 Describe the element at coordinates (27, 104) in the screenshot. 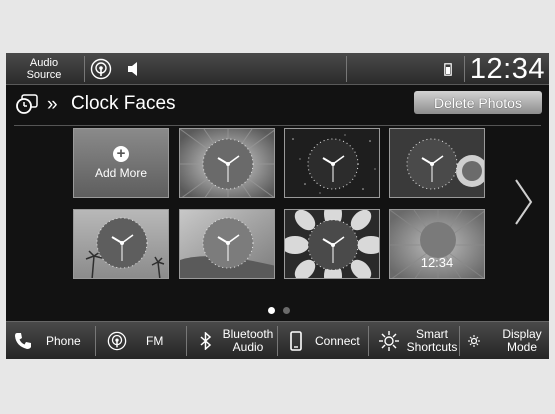

I see `clock-faces-icon` at that location.